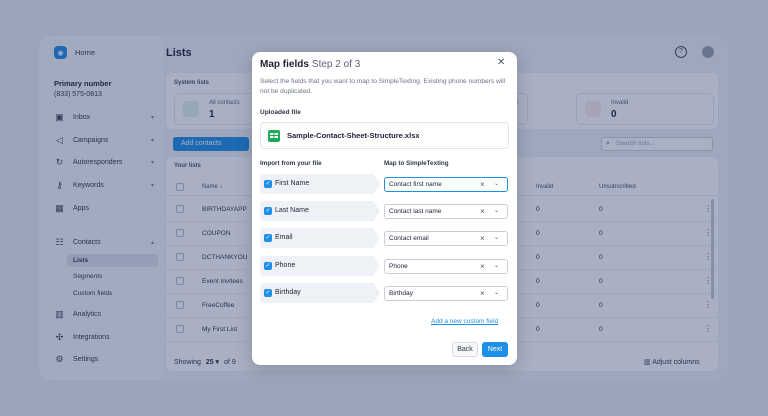  What do you see at coordinates (284, 237) in the screenshot?
I see `source-field-name: Email` at bounding box center [284, 237].